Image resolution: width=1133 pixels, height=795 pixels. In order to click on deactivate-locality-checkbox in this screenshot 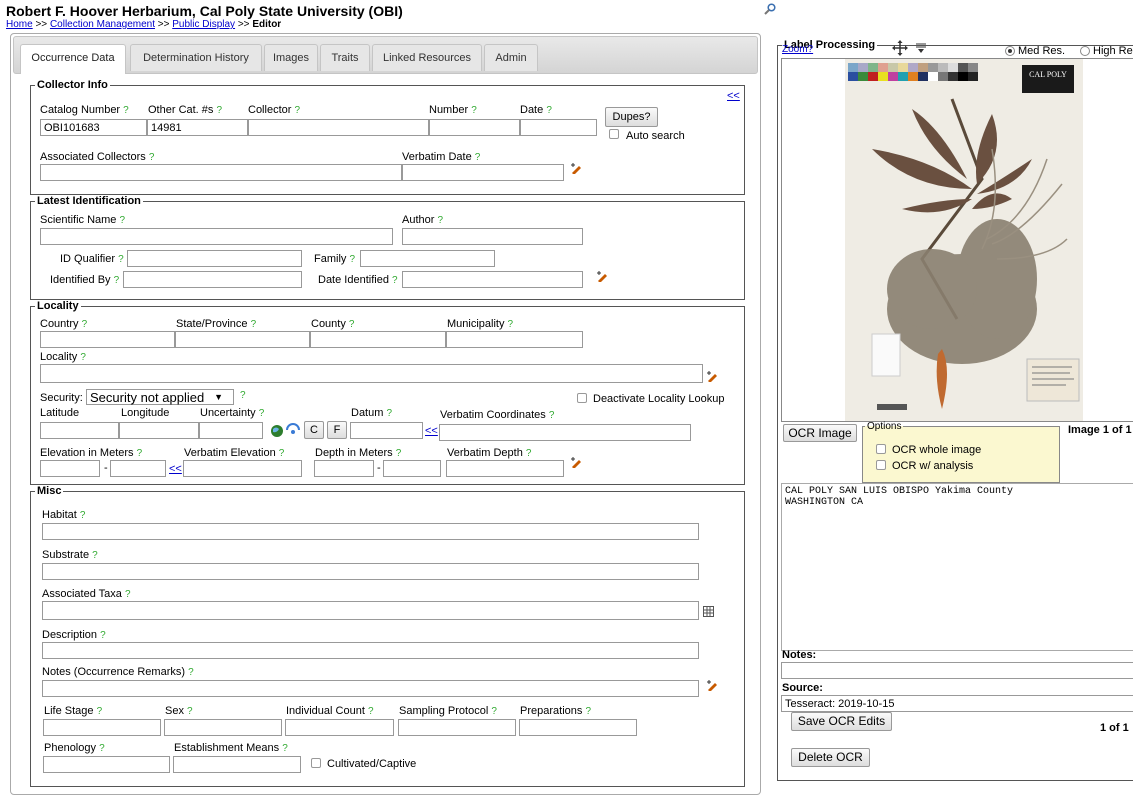, I will do `click(582, 398)`.